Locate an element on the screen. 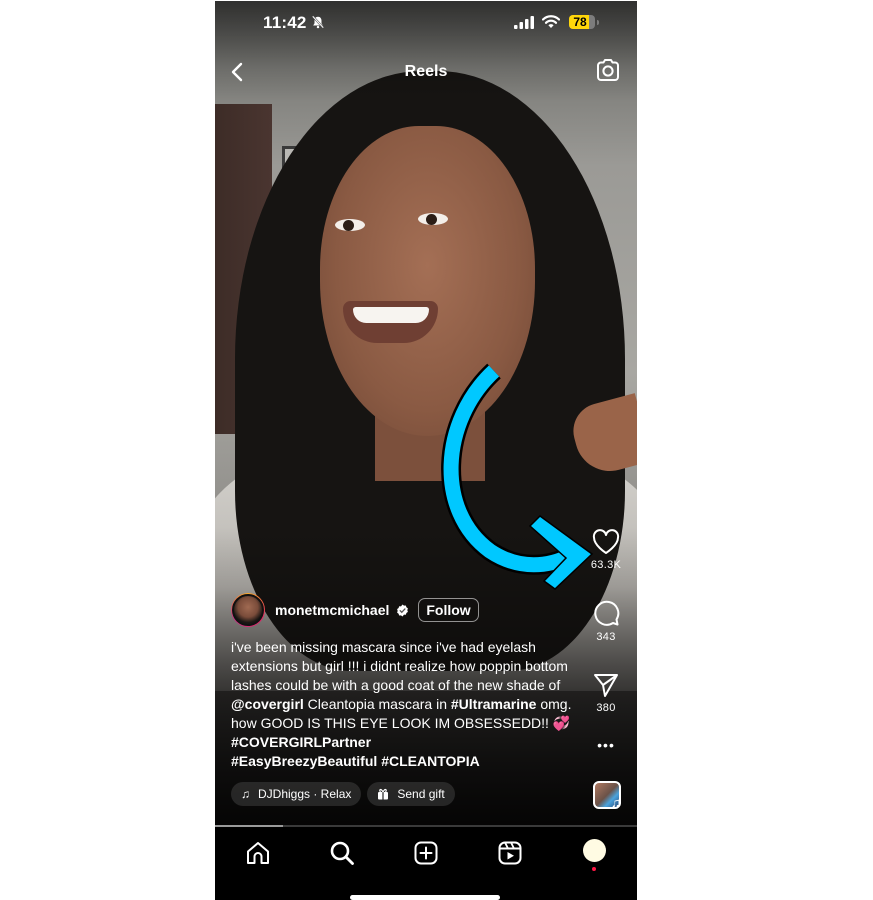 This screenshot has width=873, height=900. silent-bell-icon is located at coordinates (318, 22).